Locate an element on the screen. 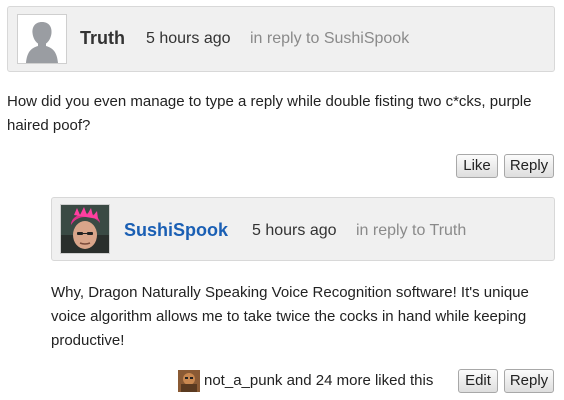 The height and width of the screenshot is (400, 564). like-button: Like is located at coordinates (477, 166).